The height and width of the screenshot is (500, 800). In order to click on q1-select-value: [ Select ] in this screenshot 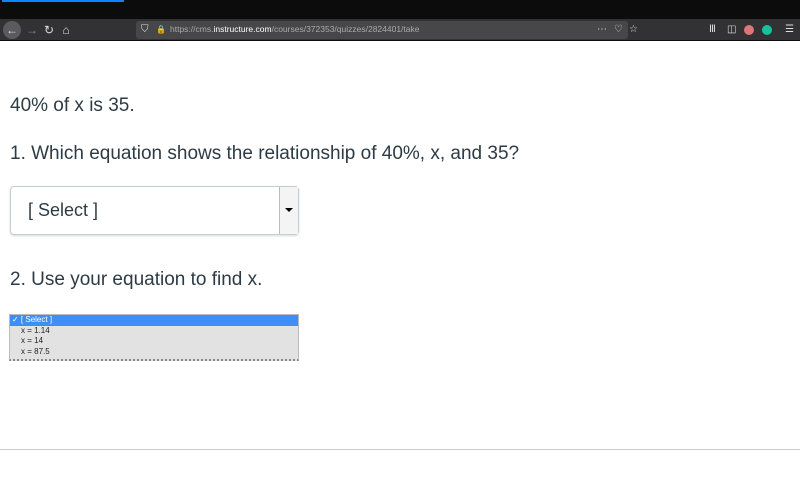, I will do `click(63, 210)`.